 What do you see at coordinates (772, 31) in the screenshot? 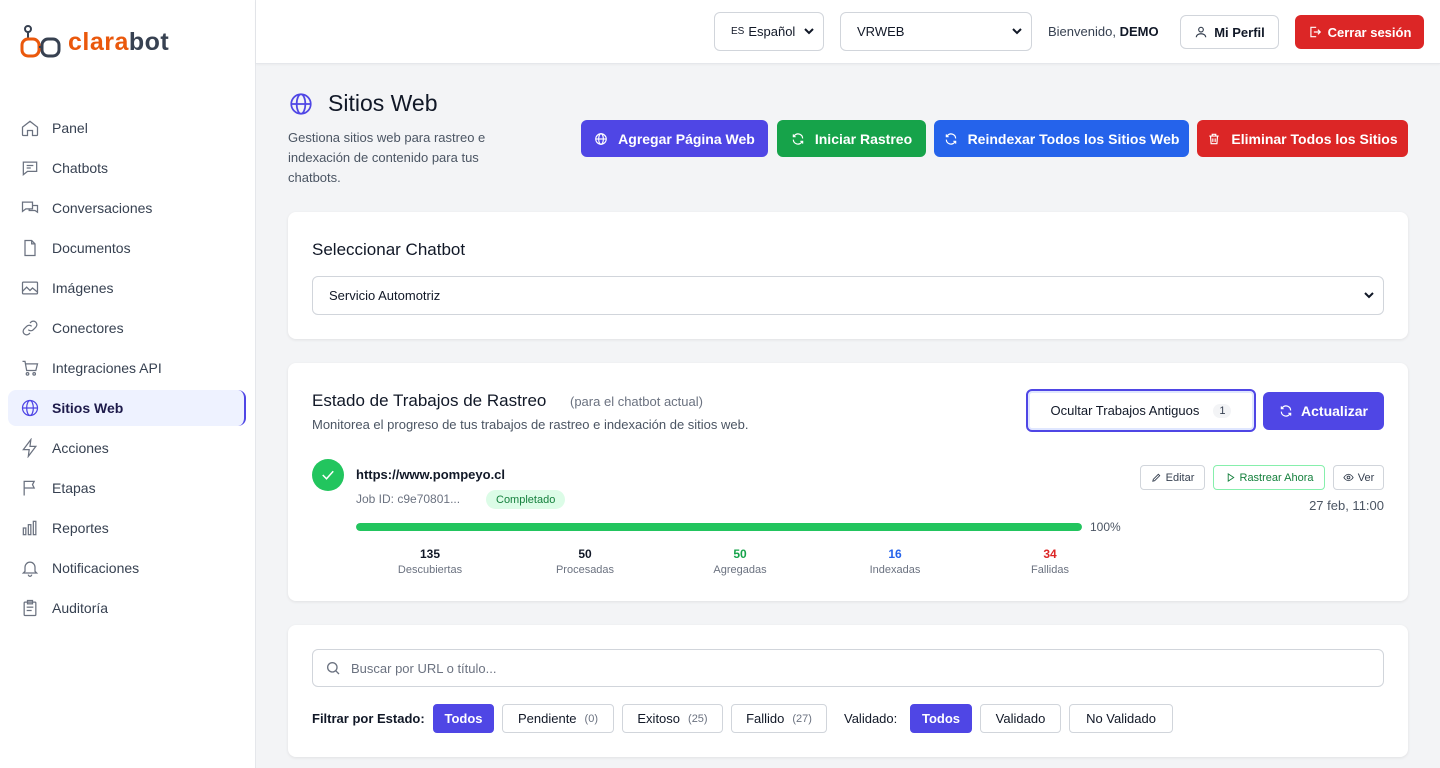
I see `language-value: Español` at bounding box center [772, 31].